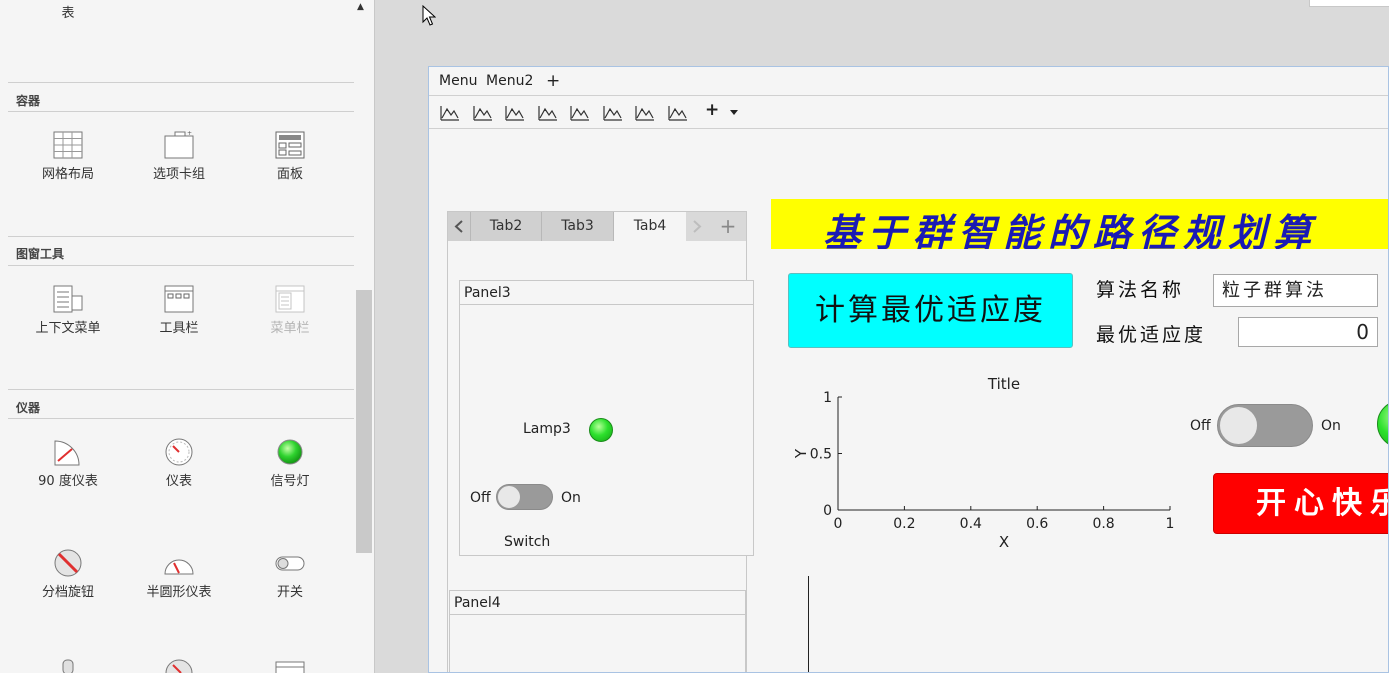 The width and height of the screenshot is (1389, 673). Describe the element at coordinates (571, 498) in the screenshot. I see `switch-on-label: On` at that location.